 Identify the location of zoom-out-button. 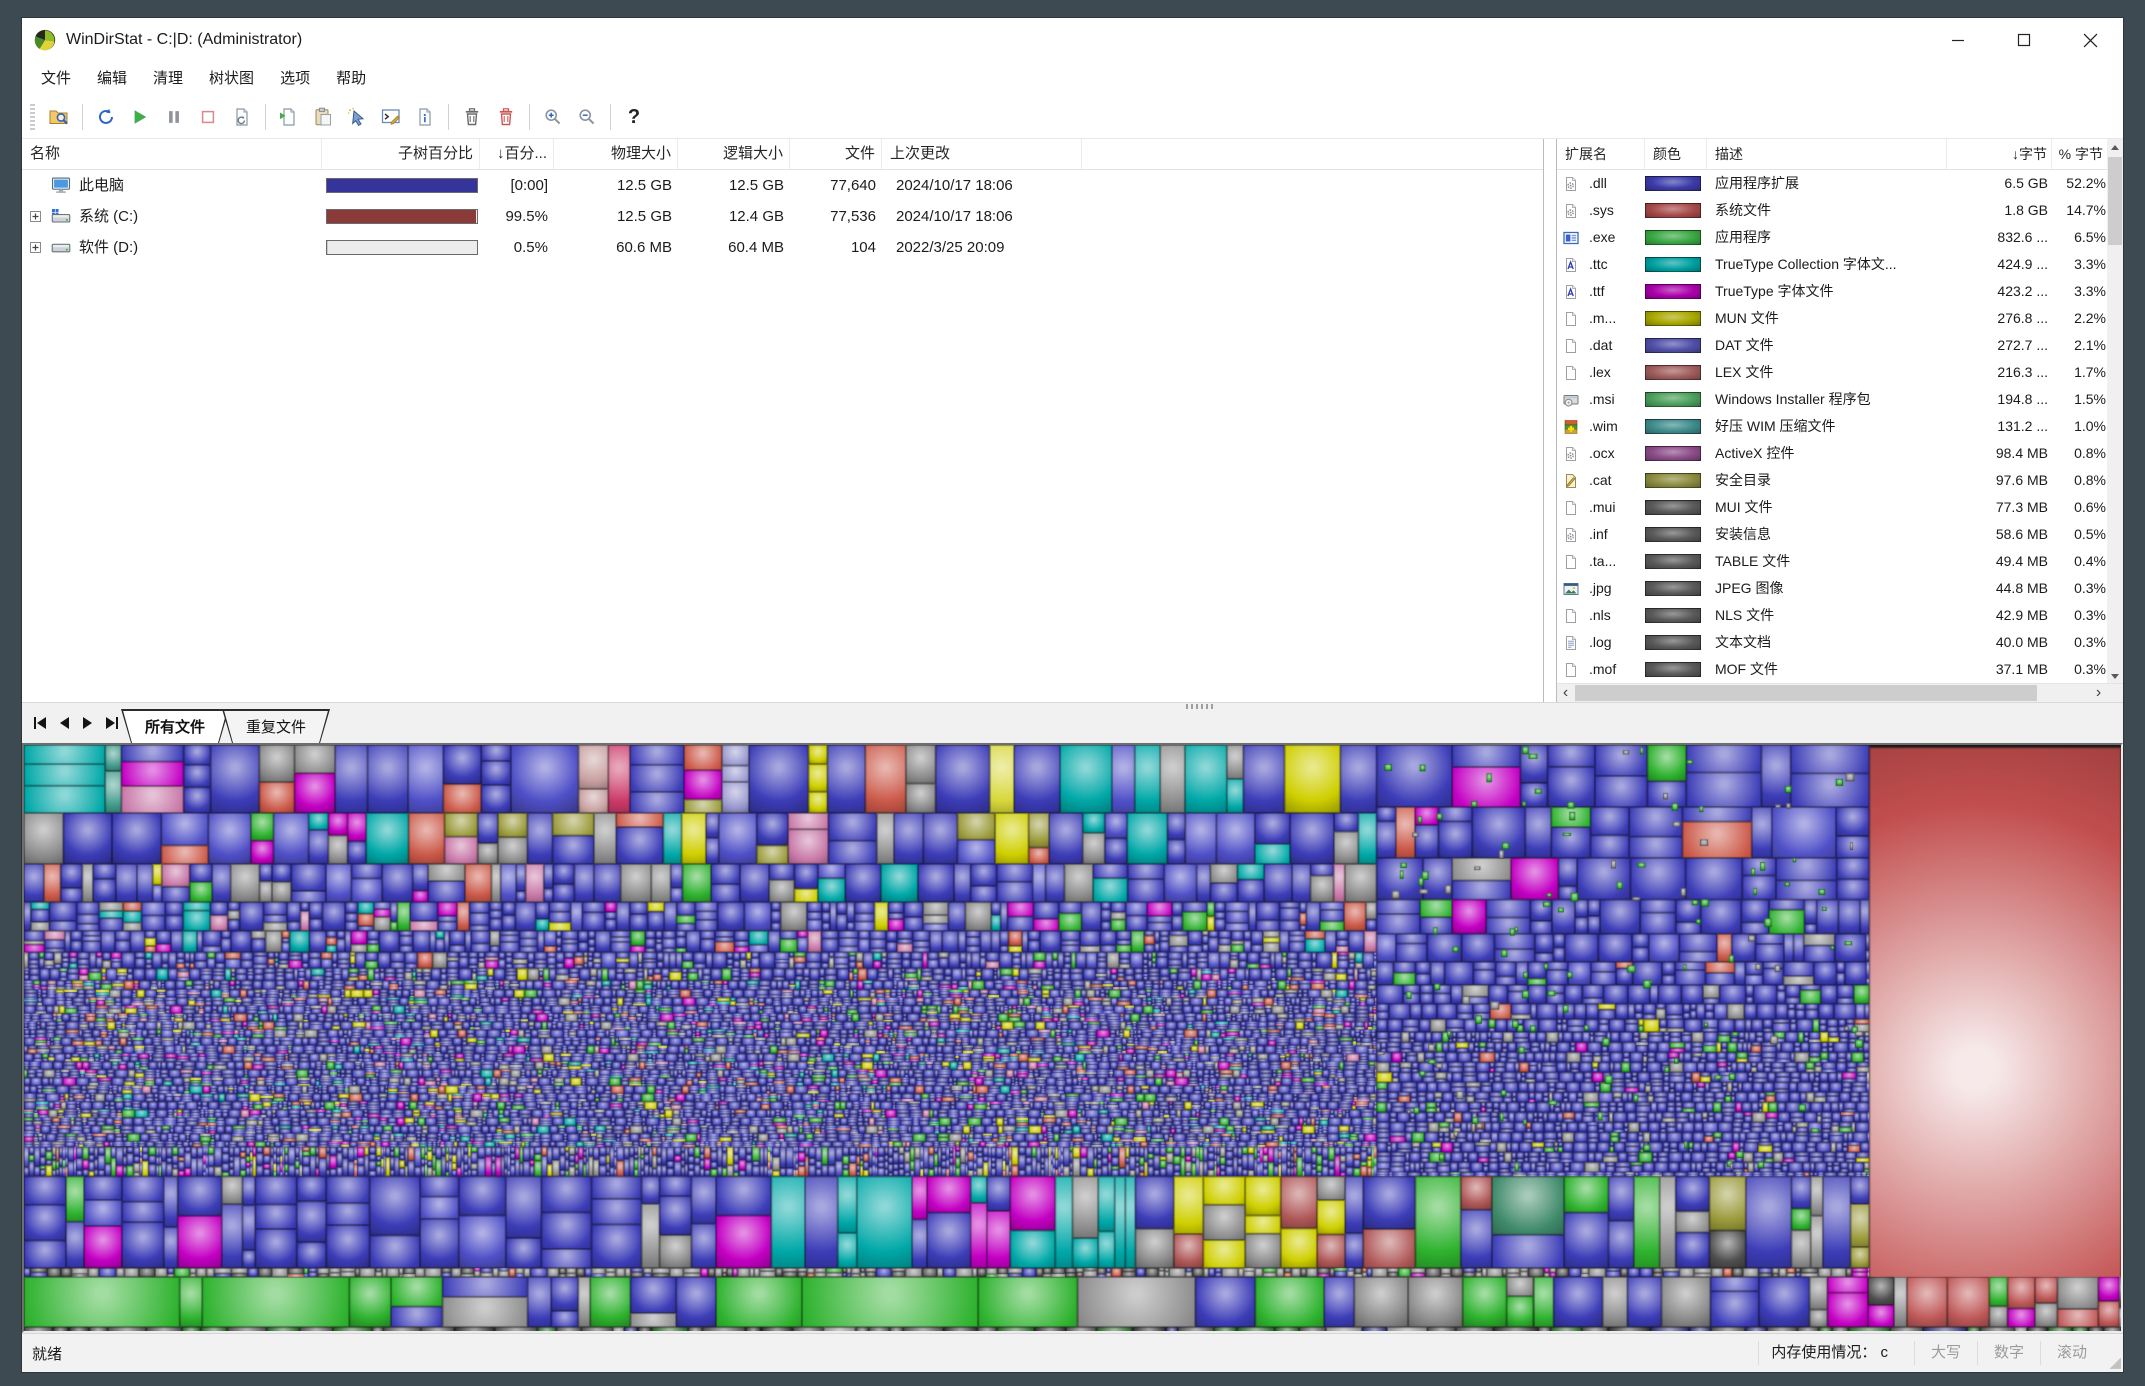
(587, 117).